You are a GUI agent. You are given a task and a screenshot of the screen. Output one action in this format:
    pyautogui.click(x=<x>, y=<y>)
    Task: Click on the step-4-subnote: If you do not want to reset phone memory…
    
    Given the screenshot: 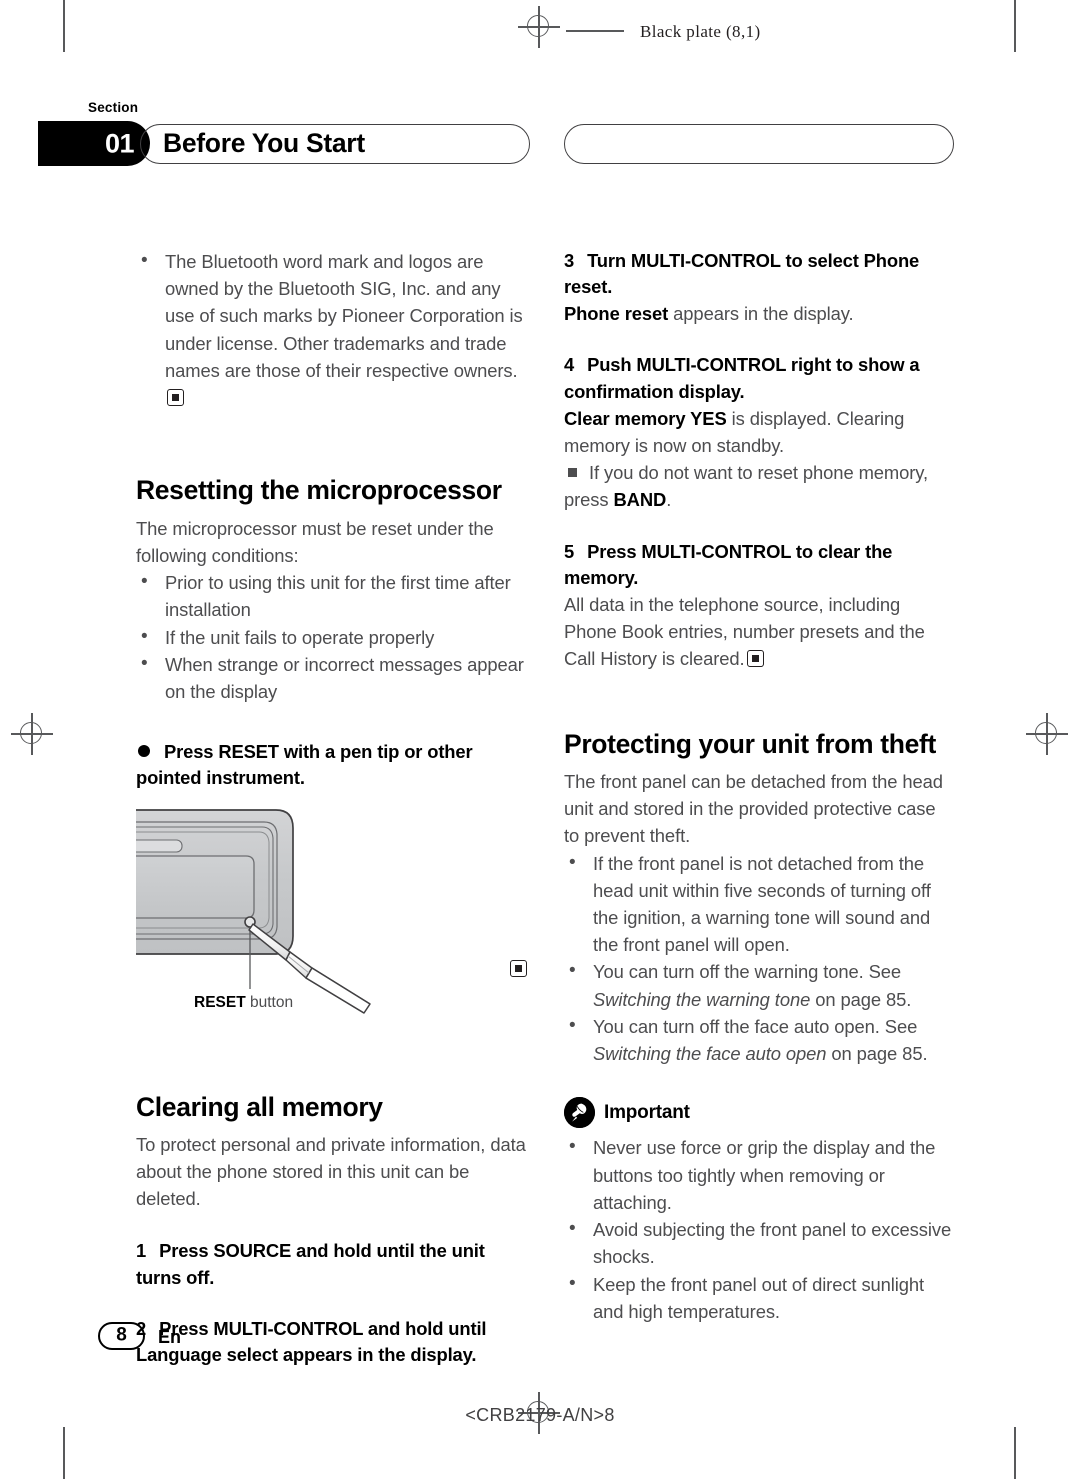 What is the action you would take?
    pyautogui.click(x=759, y=486)
    